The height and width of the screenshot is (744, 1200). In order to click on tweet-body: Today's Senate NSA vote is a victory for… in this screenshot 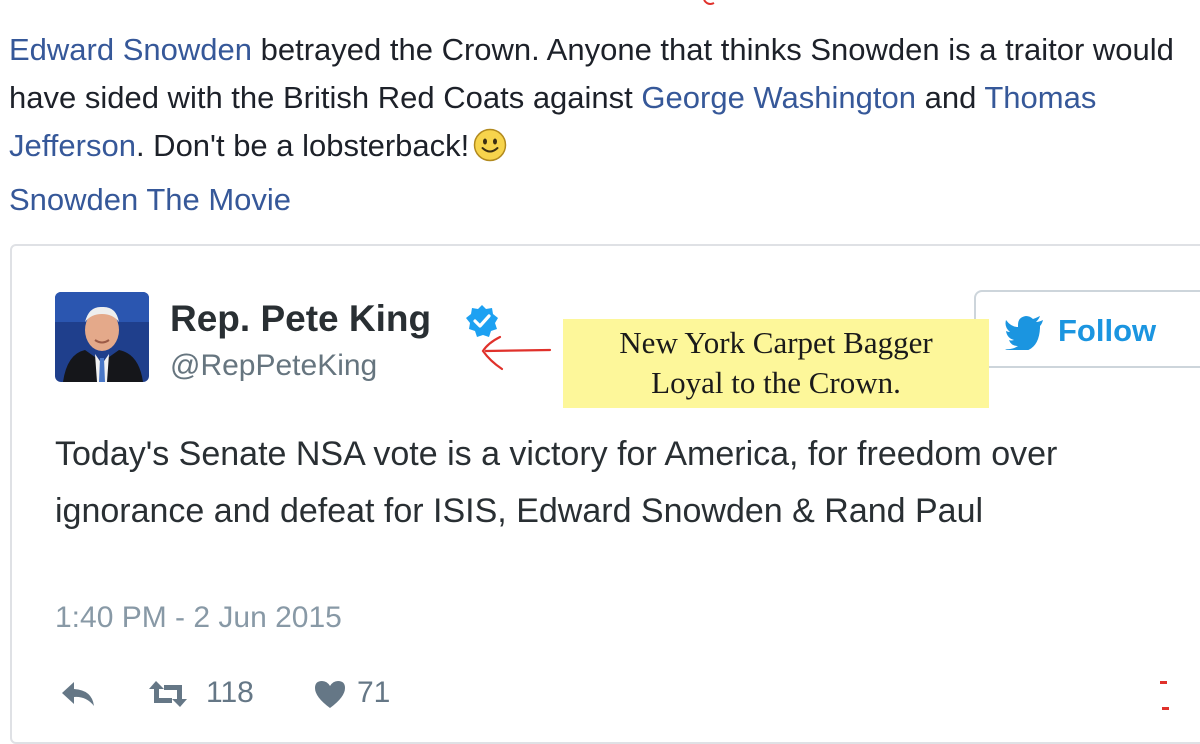, I will do `click(556, 482)`.